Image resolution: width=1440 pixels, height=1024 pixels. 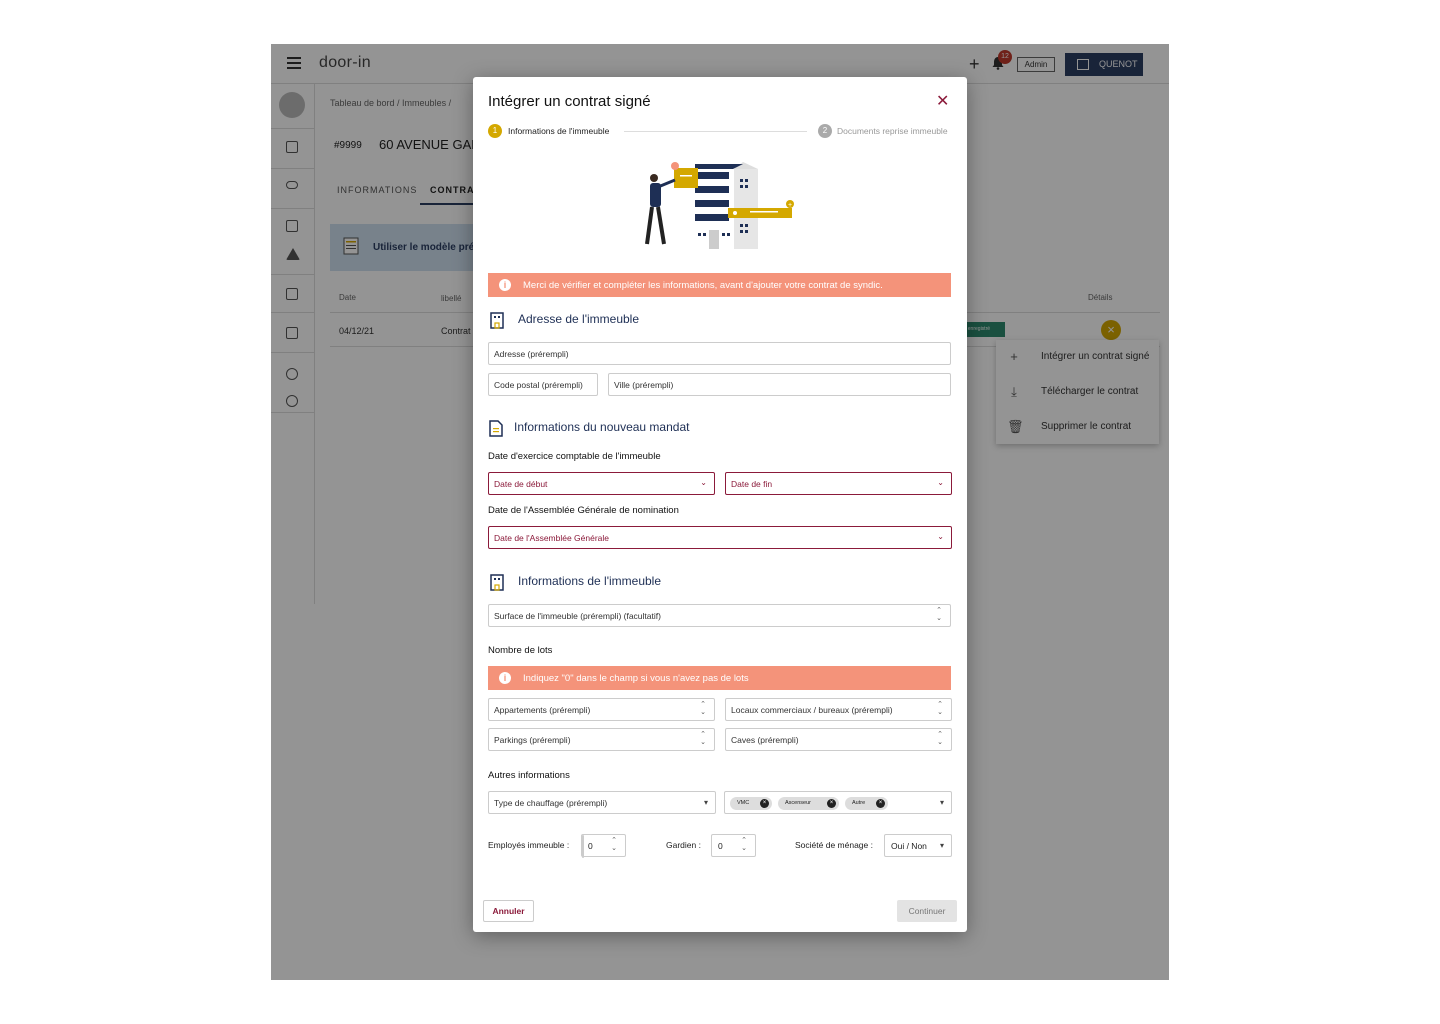 I want to click on lots-label: Nombre de lots, so click(x=520, y=650).